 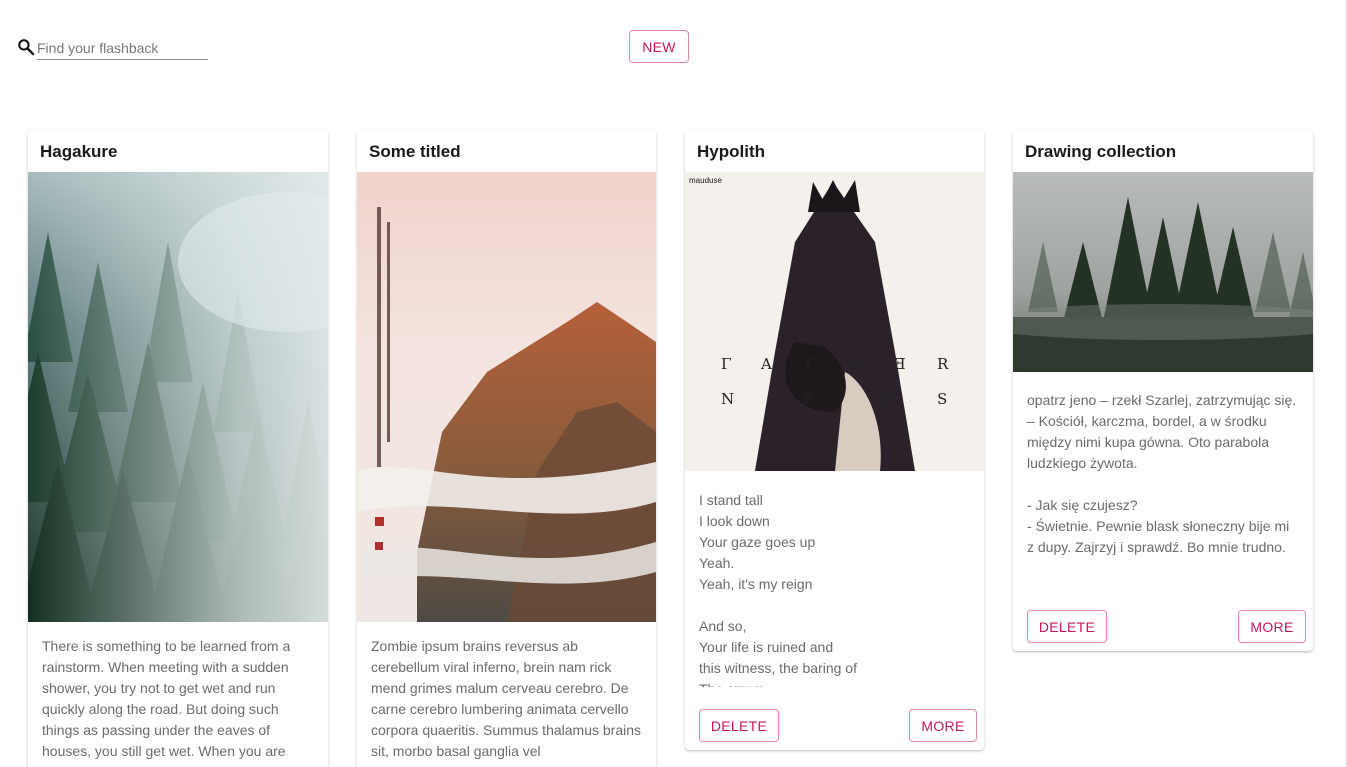 What do you see at coordinates (766, 364) in the screenshot?
I see `album-letter: A` at bounding box center [766, 364].